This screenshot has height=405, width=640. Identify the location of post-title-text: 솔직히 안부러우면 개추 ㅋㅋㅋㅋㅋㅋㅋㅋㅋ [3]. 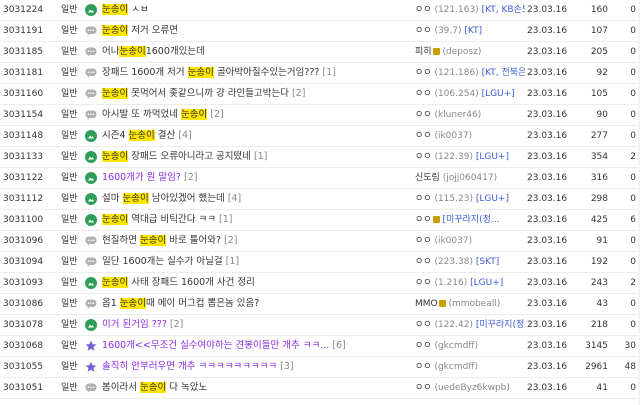
(198, 367).